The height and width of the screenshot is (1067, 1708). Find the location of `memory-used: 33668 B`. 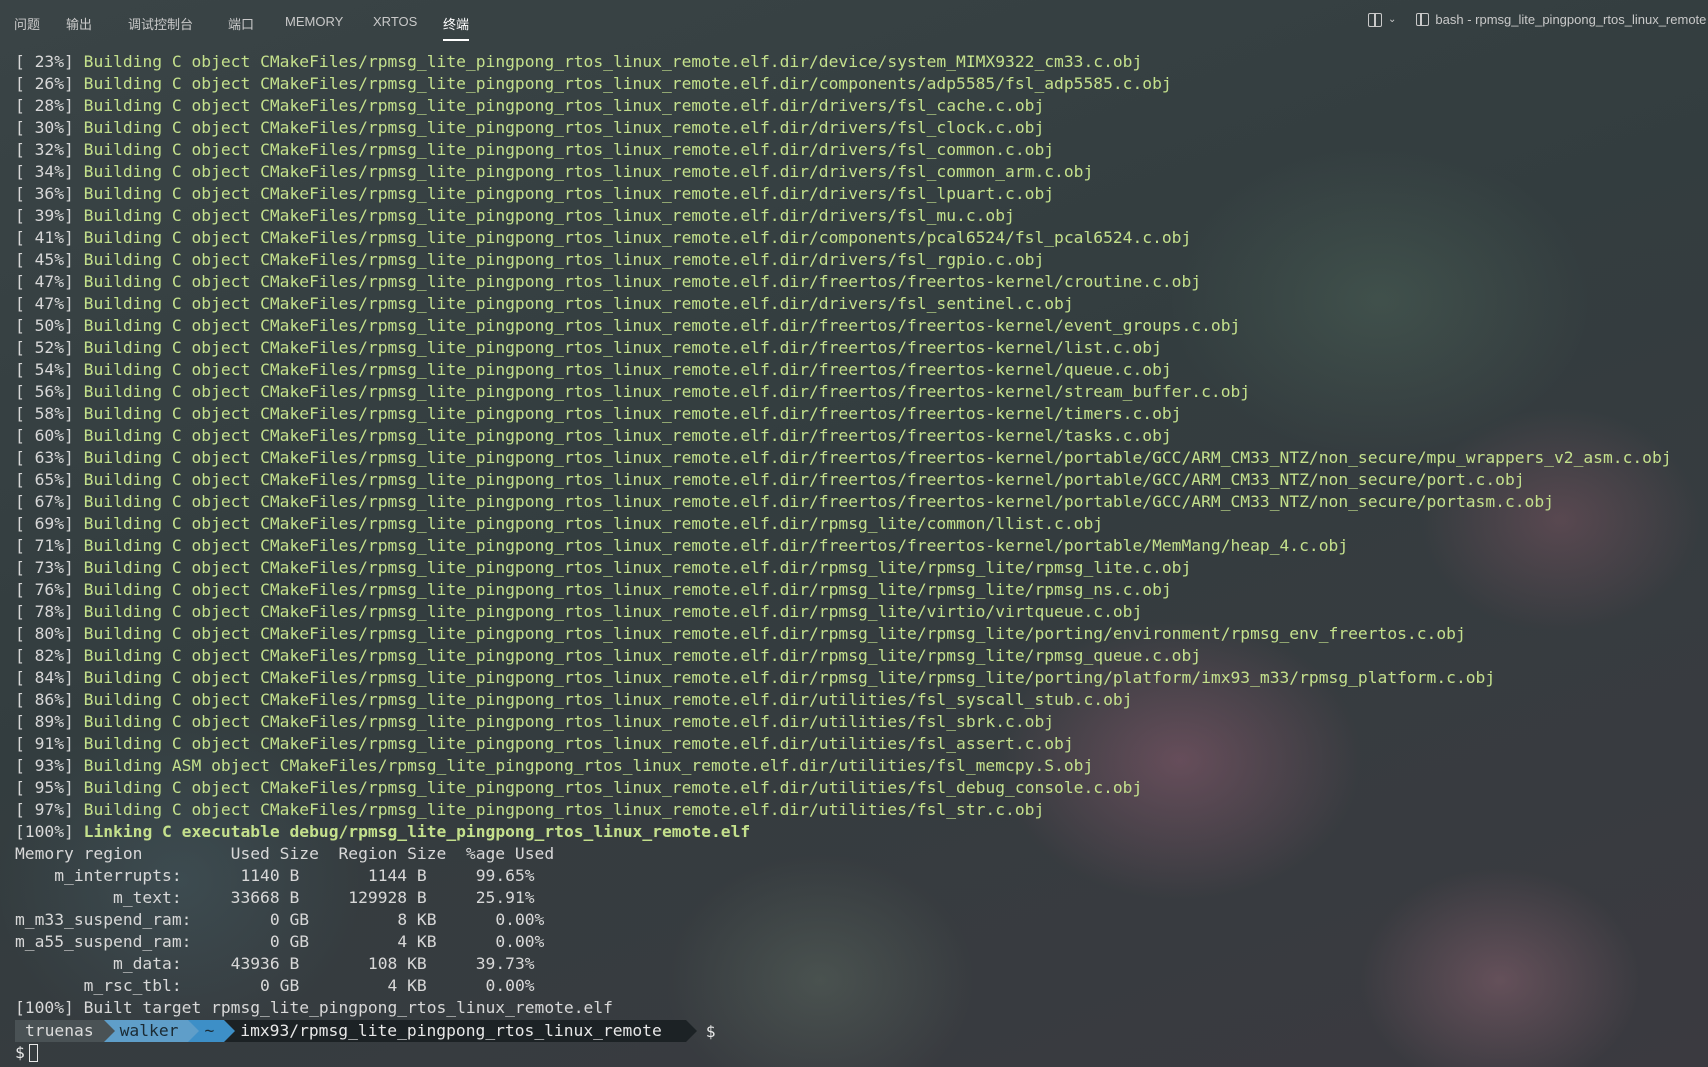

memory-used: 33668 B is located at coordinates (240, 897).